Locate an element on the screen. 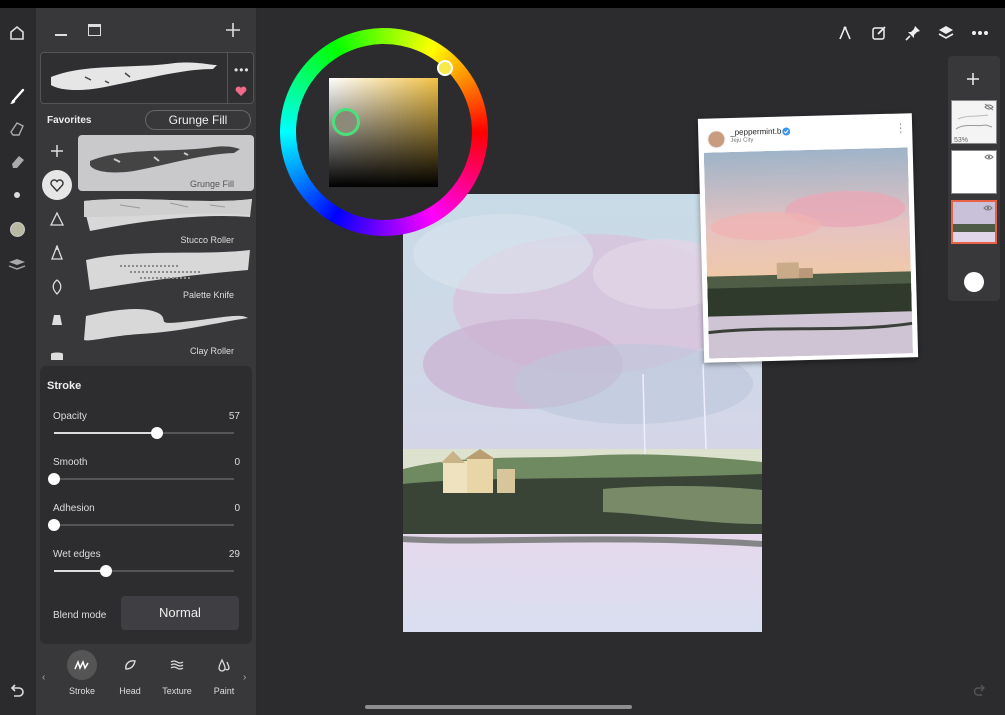 The width and height of the screenshot is (1005, 715). layer-opacity-label: 53% is located at coordinates (961, 140).